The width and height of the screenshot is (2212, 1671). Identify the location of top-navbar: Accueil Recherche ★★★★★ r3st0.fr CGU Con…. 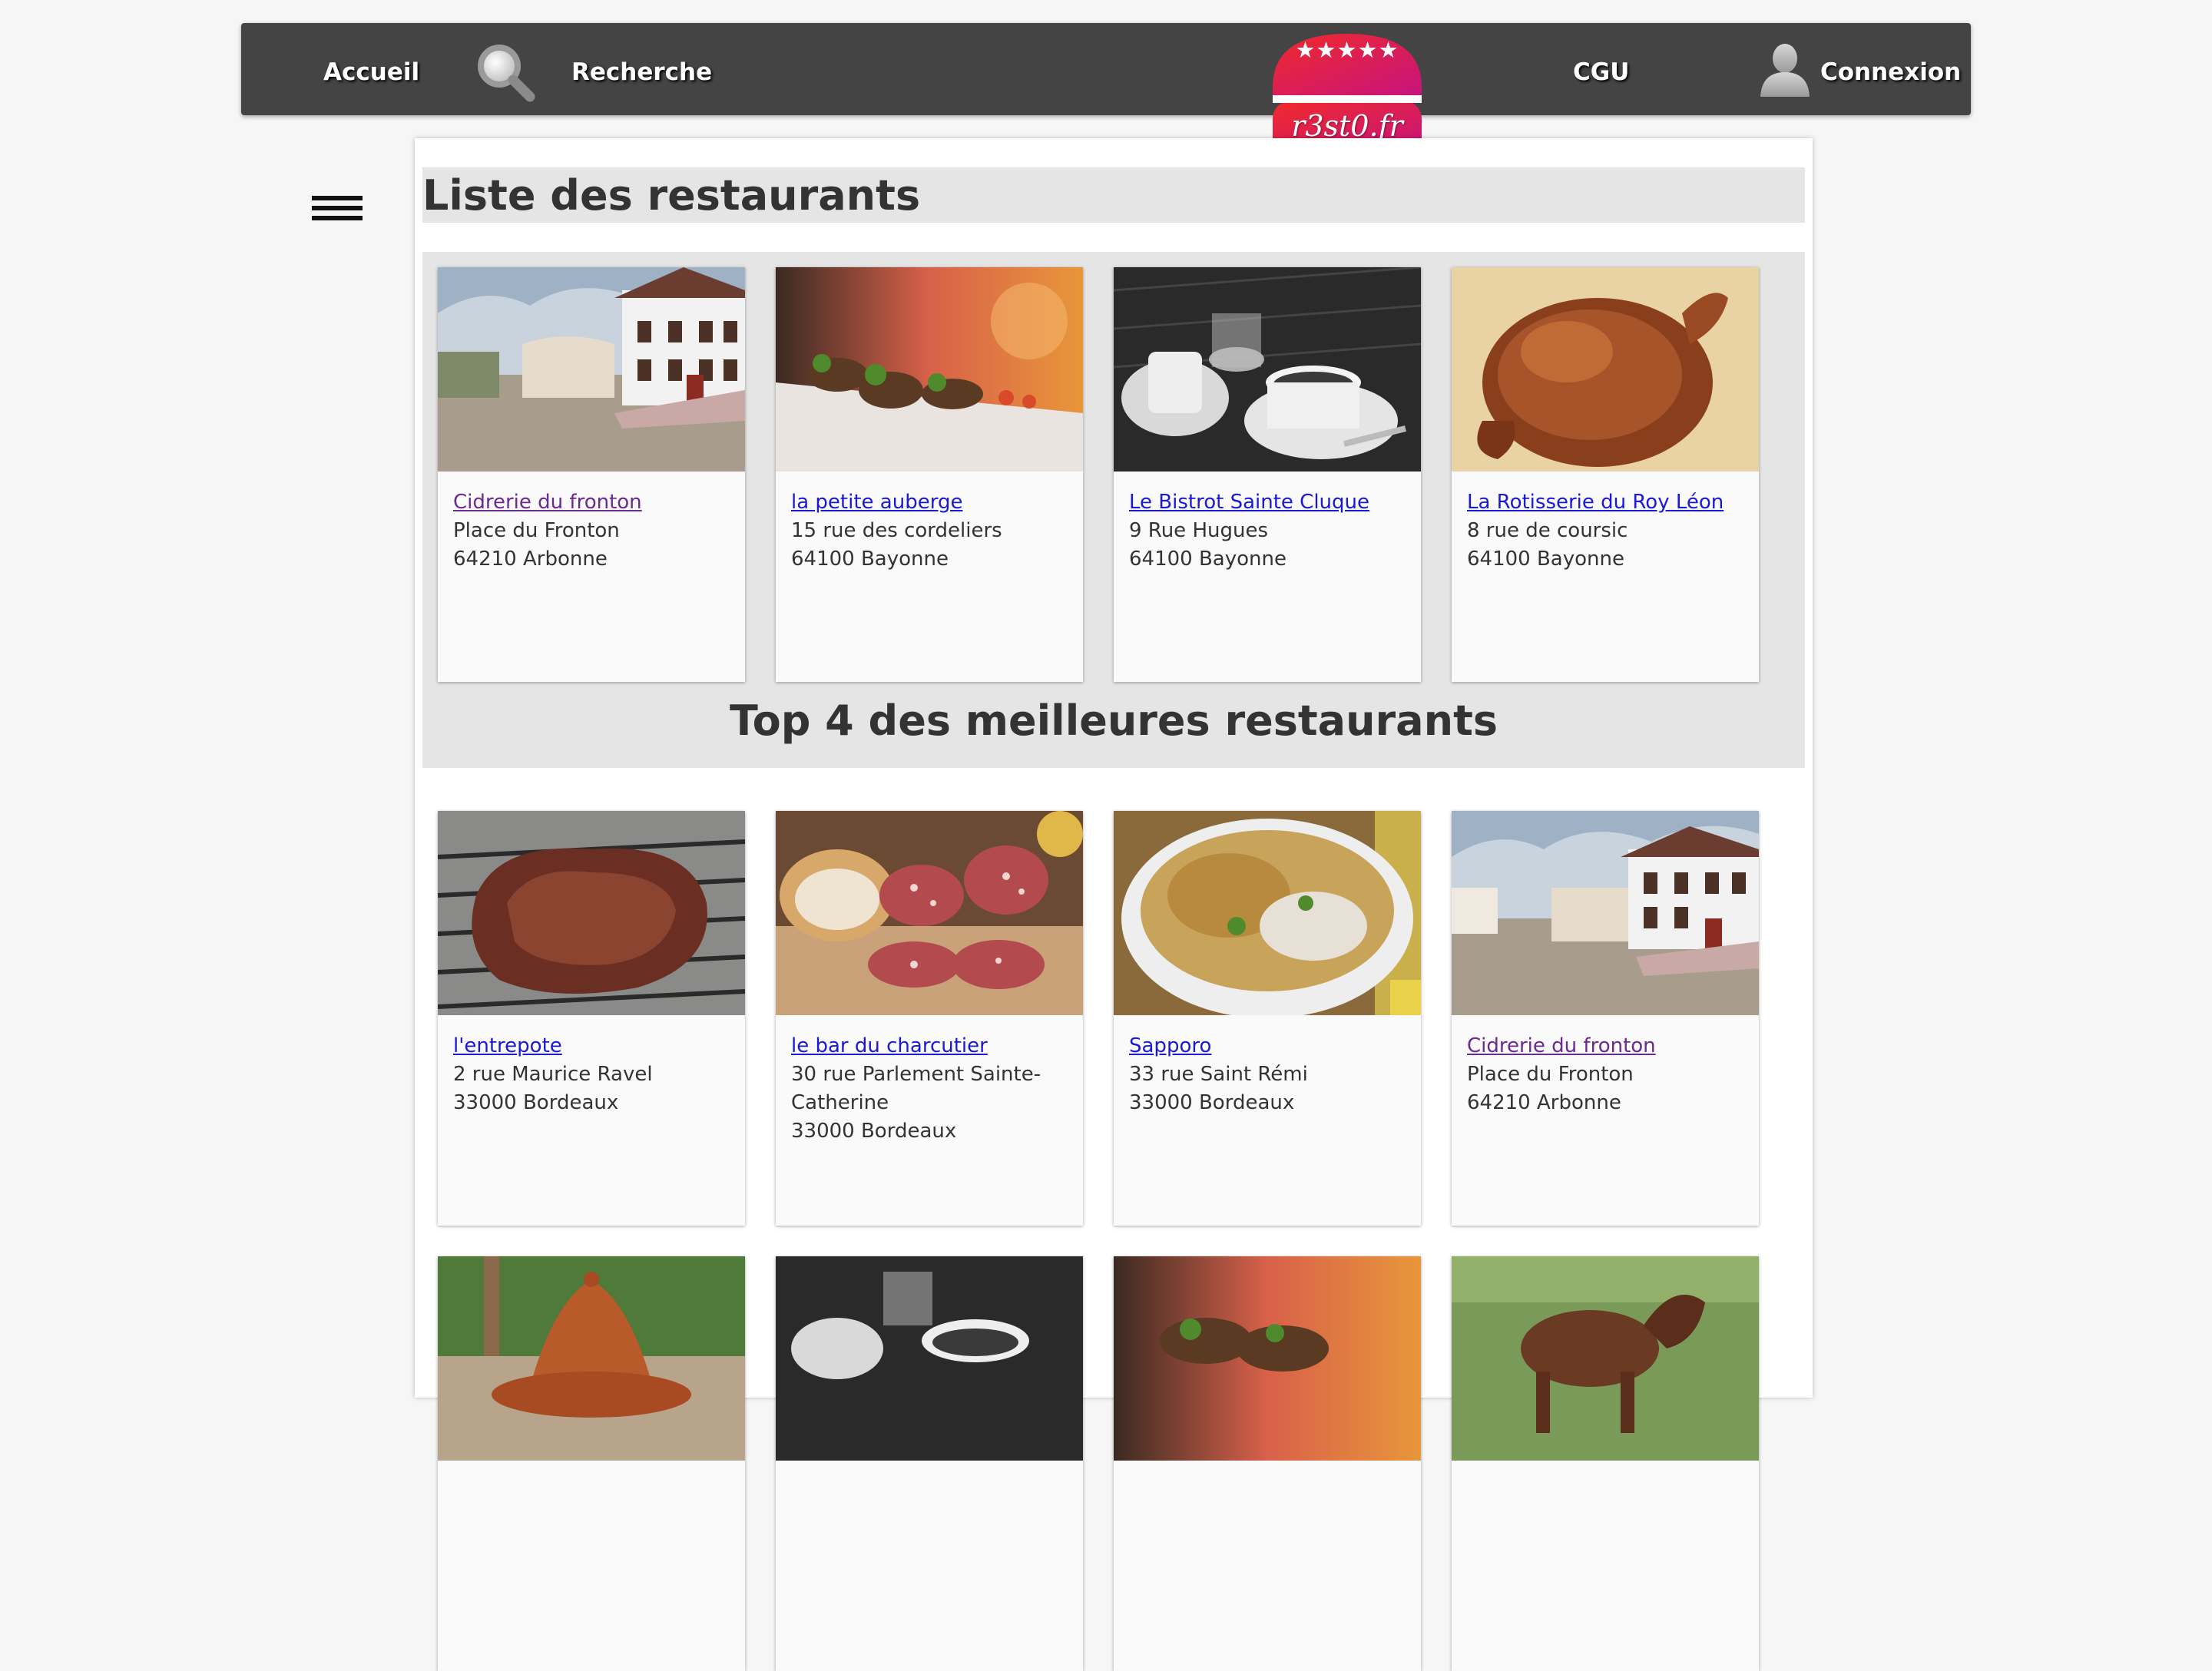
(1106, 89).